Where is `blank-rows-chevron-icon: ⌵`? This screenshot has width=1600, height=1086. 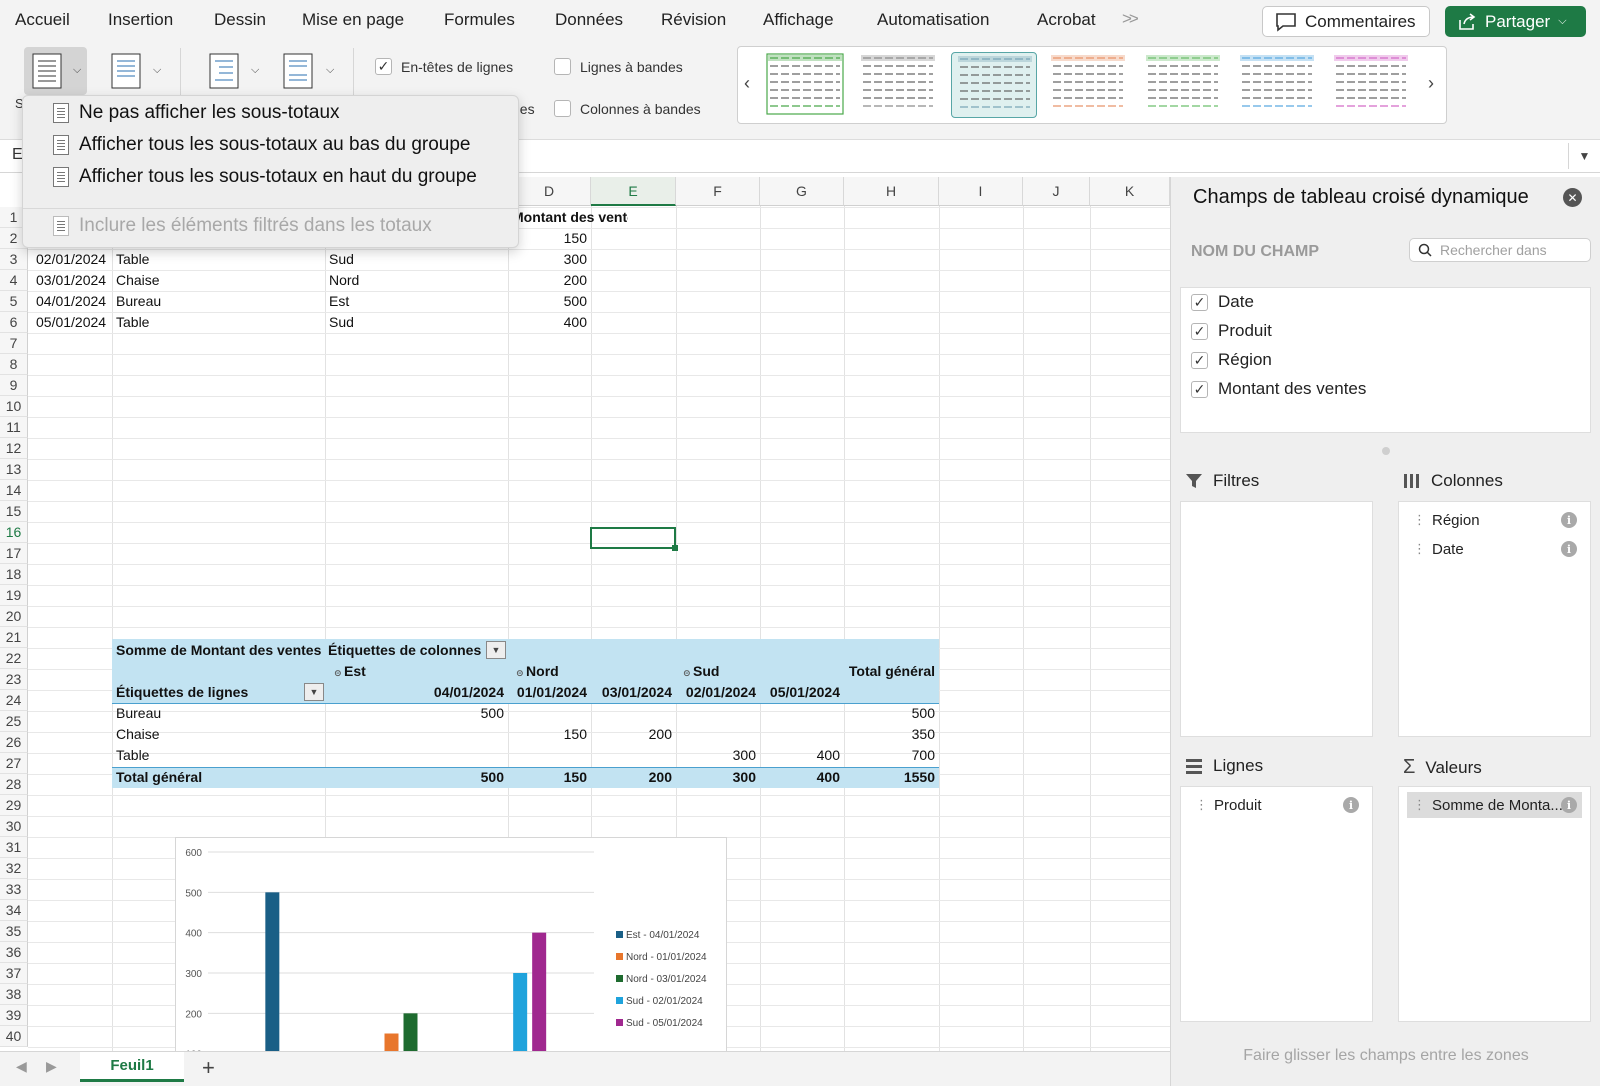
blank-rows-chevron-icon: ⌵ is located at coordinates (330, 70).